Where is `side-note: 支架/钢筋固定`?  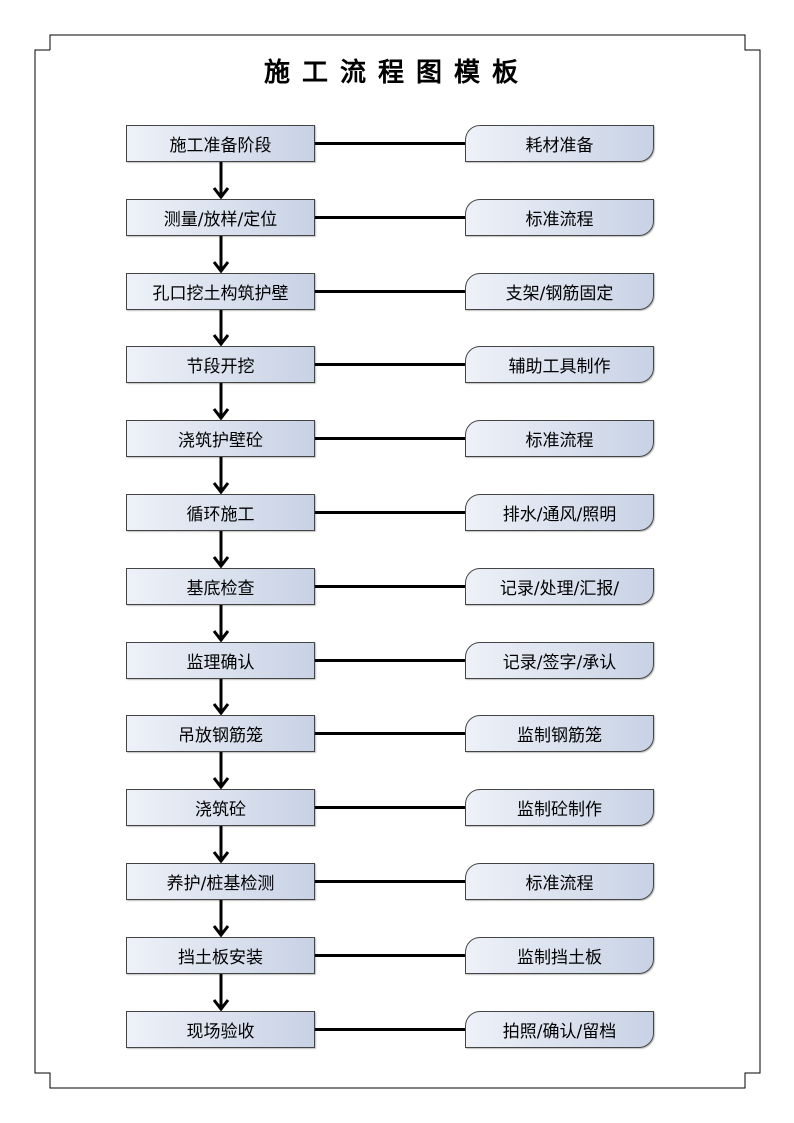
side-note: 支架/钢筋固定 is located at coordinates (559, 291).